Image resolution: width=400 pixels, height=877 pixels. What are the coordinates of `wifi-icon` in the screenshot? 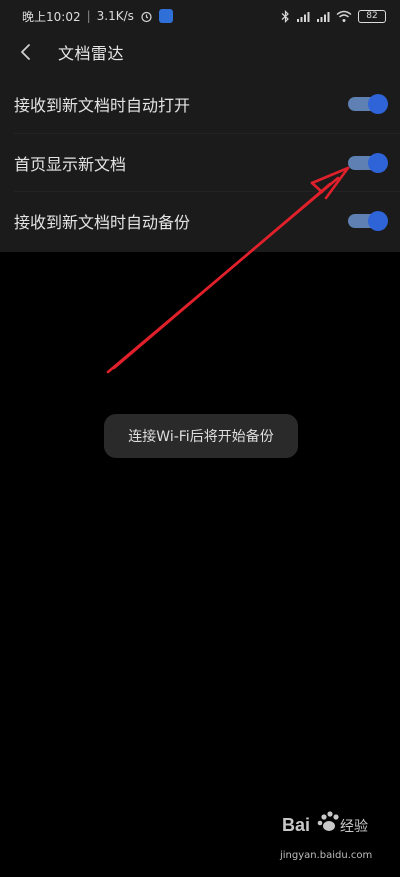 It's located at (344, 16).